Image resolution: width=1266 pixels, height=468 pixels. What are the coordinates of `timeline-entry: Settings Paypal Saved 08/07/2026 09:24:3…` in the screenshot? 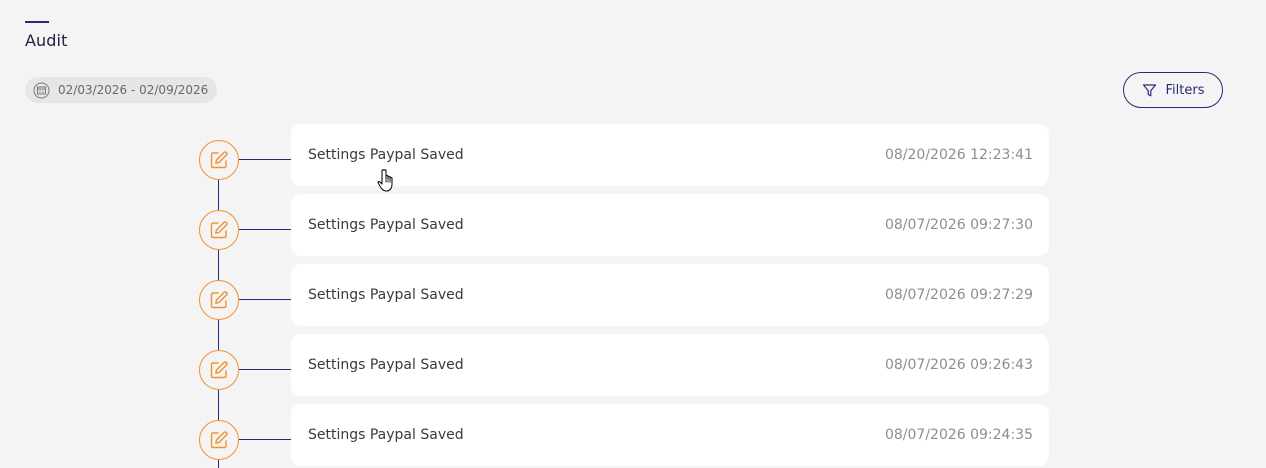 It's located at (633, 435).